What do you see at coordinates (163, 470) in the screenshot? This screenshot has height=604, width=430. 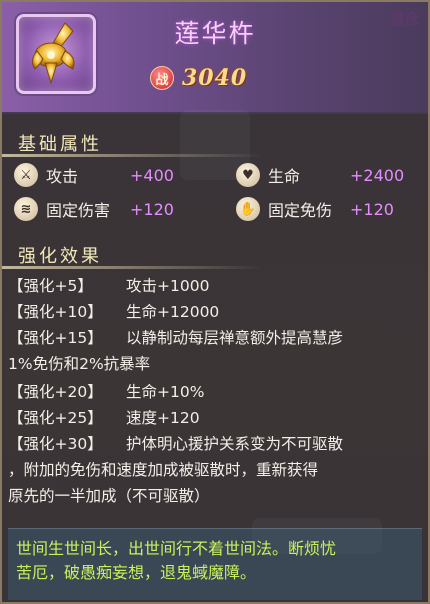 I see `enhance-row-30-cont: ，附加的免伤和速度加成被驱散时，重新获得` at bounding box center [163, 470].